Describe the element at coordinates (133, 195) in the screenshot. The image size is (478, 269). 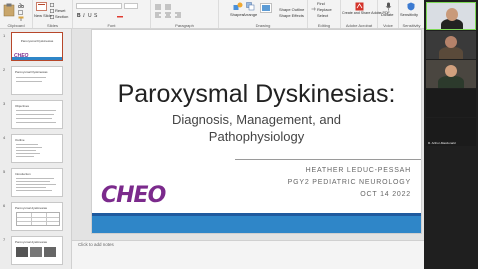
I see `cheo-logo: CHEO` at that location.